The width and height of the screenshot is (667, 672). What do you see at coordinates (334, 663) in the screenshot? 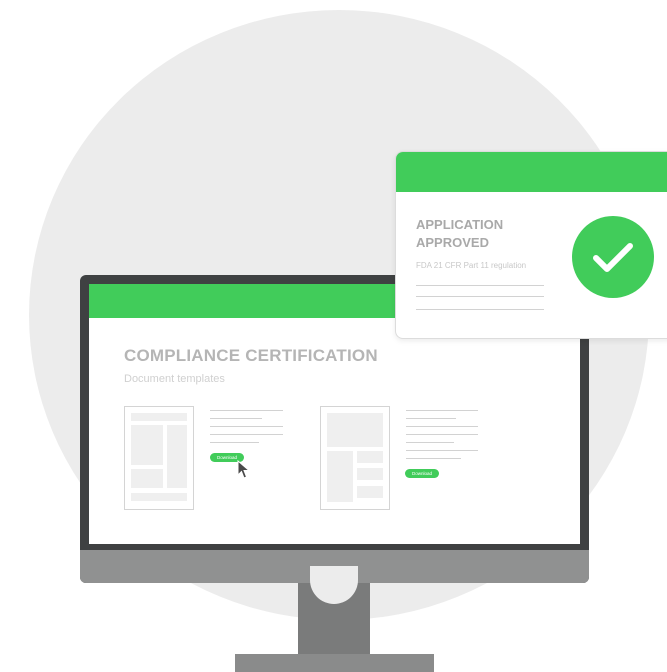
I see `monitor-stand-base` at bounding box center [334, 663].